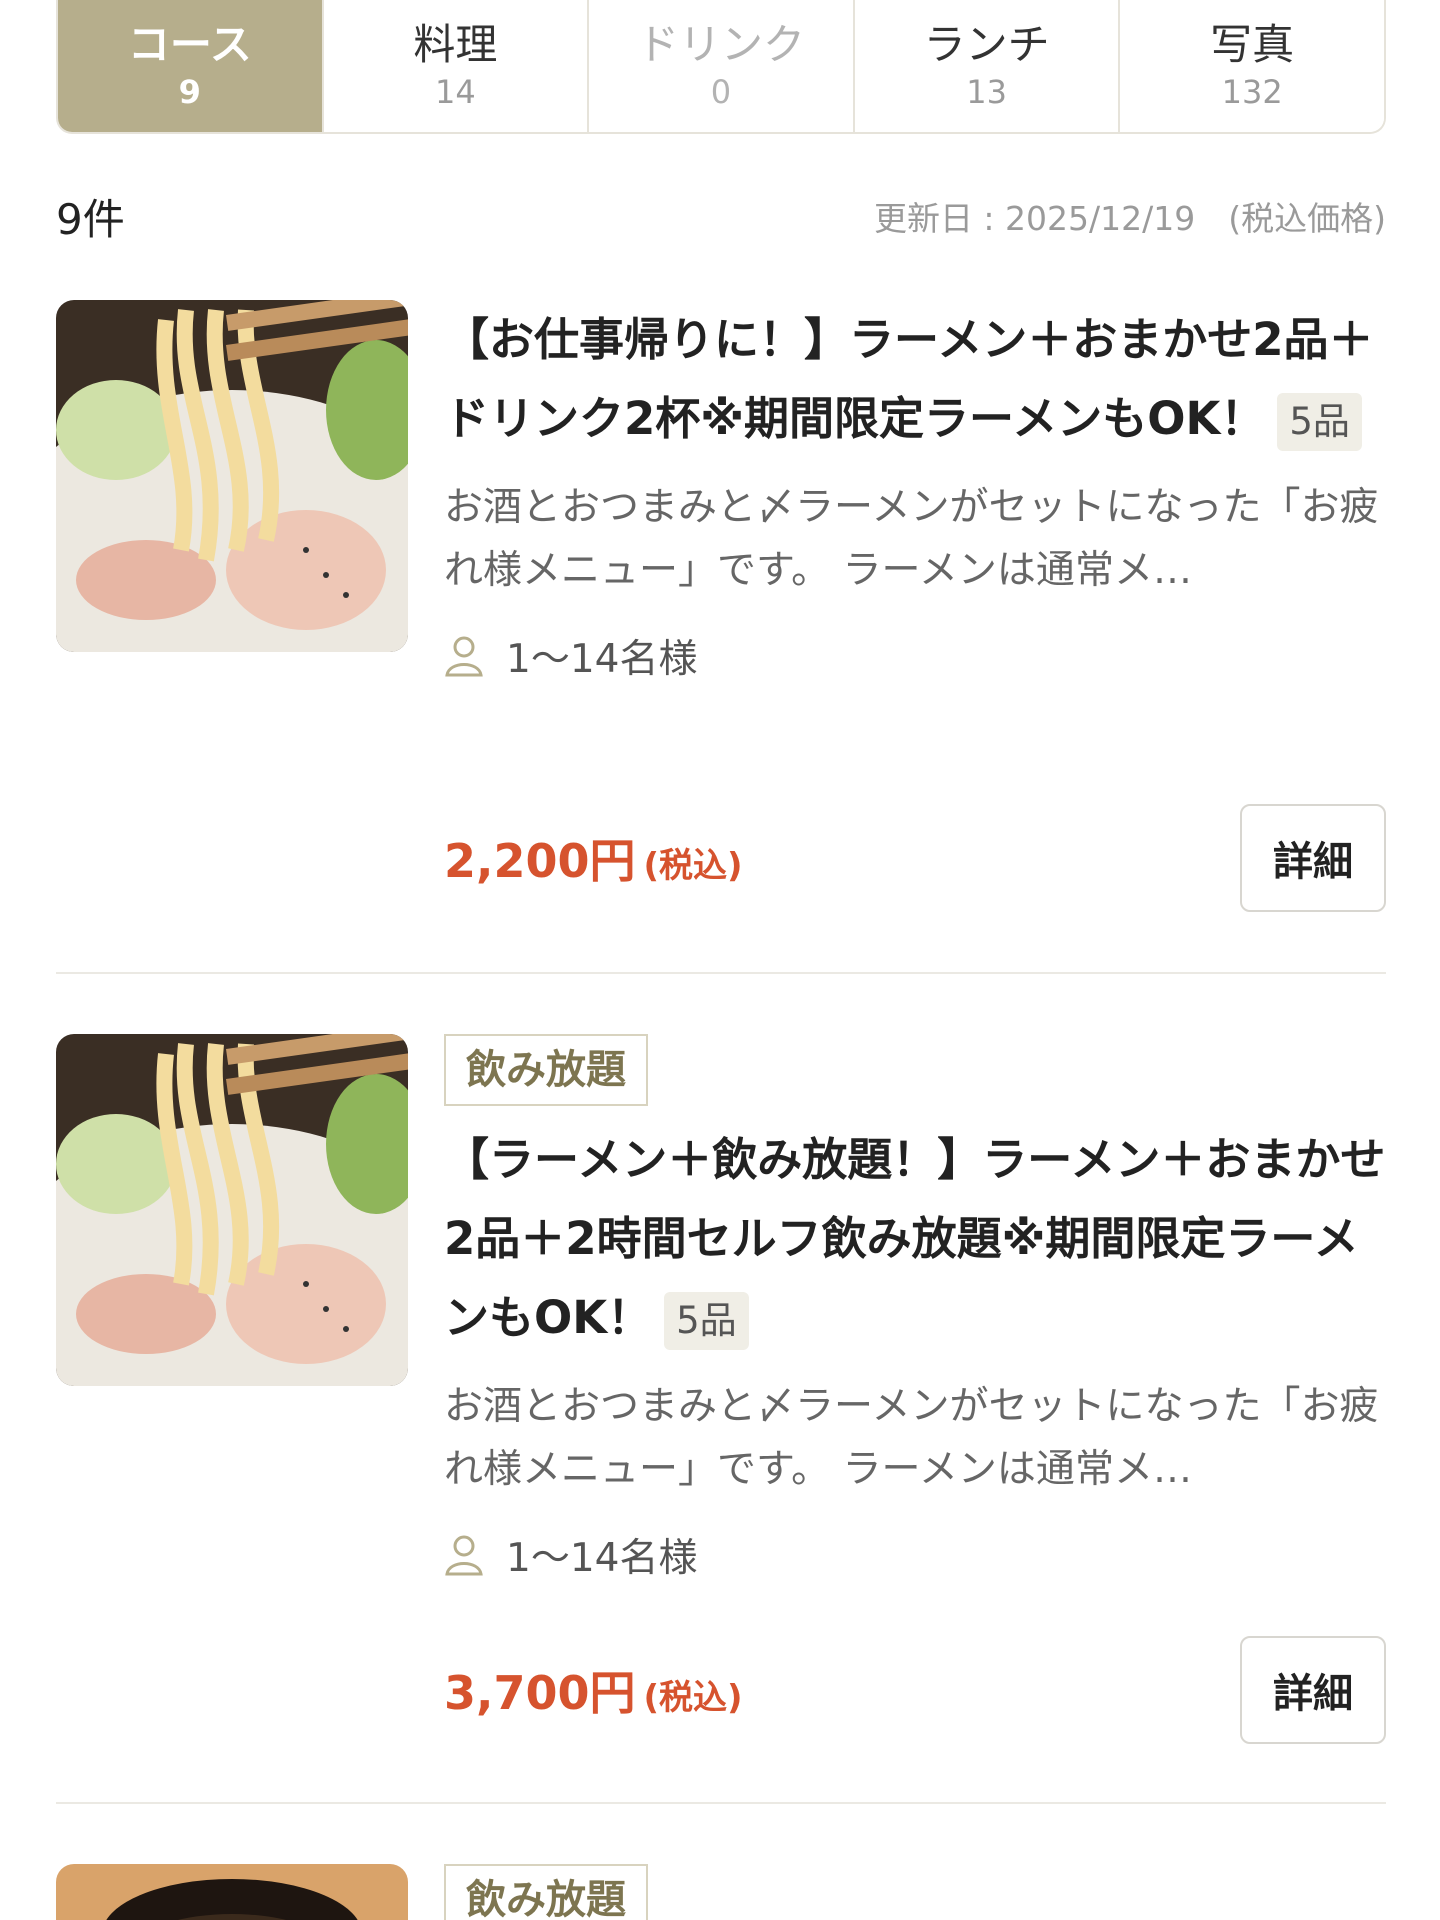 The height and width of the screenshot is (1920, 1440). I want to click on tab-count: 132, so click(1252, 92).